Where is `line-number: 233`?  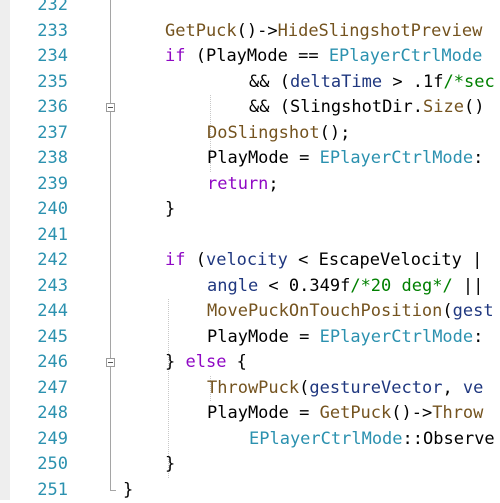
line-number: 233 is located at coordinates (52, 30).